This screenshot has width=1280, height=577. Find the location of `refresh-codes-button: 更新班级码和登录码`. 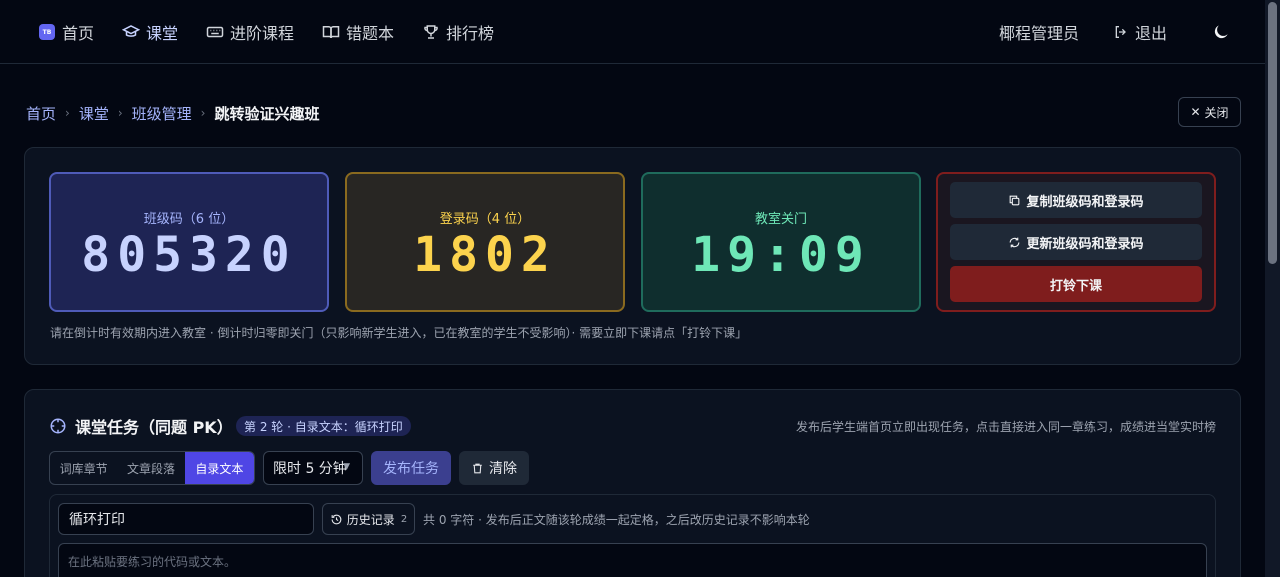

refresh-codes-button: 更新班级码和登录码 is located at coordinates (1076, 242).